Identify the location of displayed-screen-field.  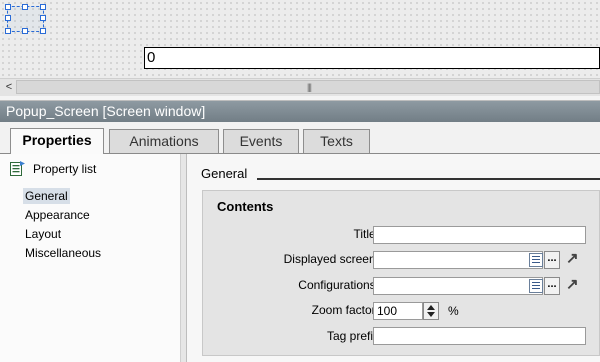
(458, 260).